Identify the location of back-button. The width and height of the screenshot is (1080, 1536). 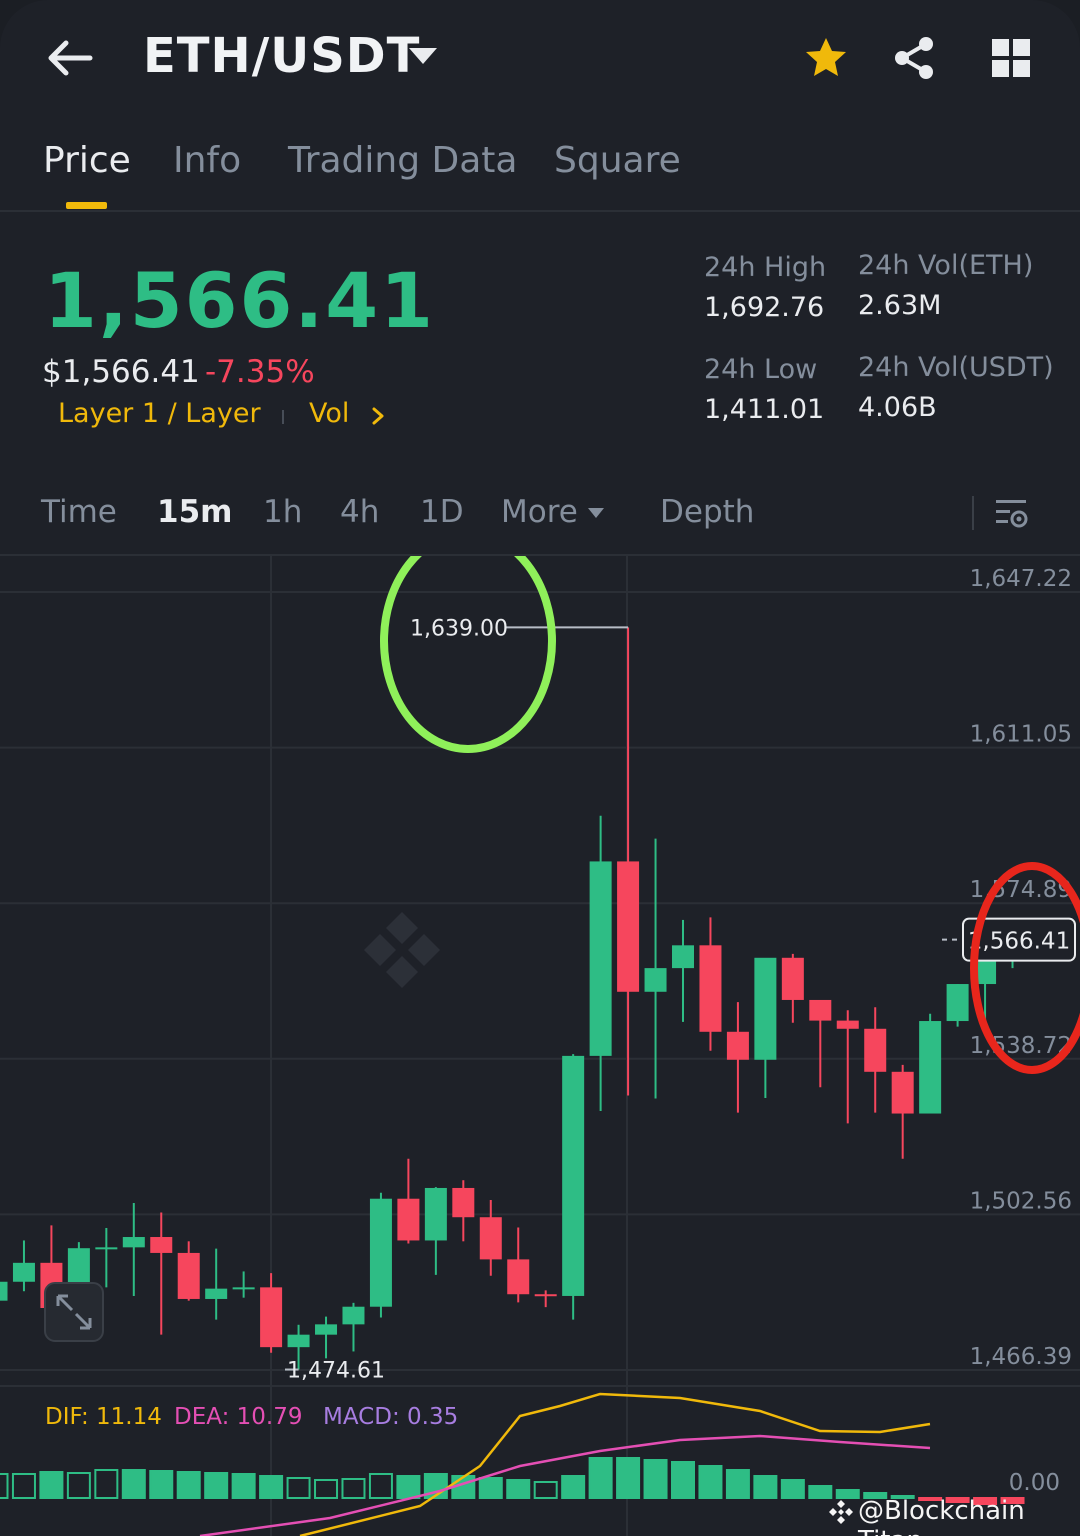
(70, 58).